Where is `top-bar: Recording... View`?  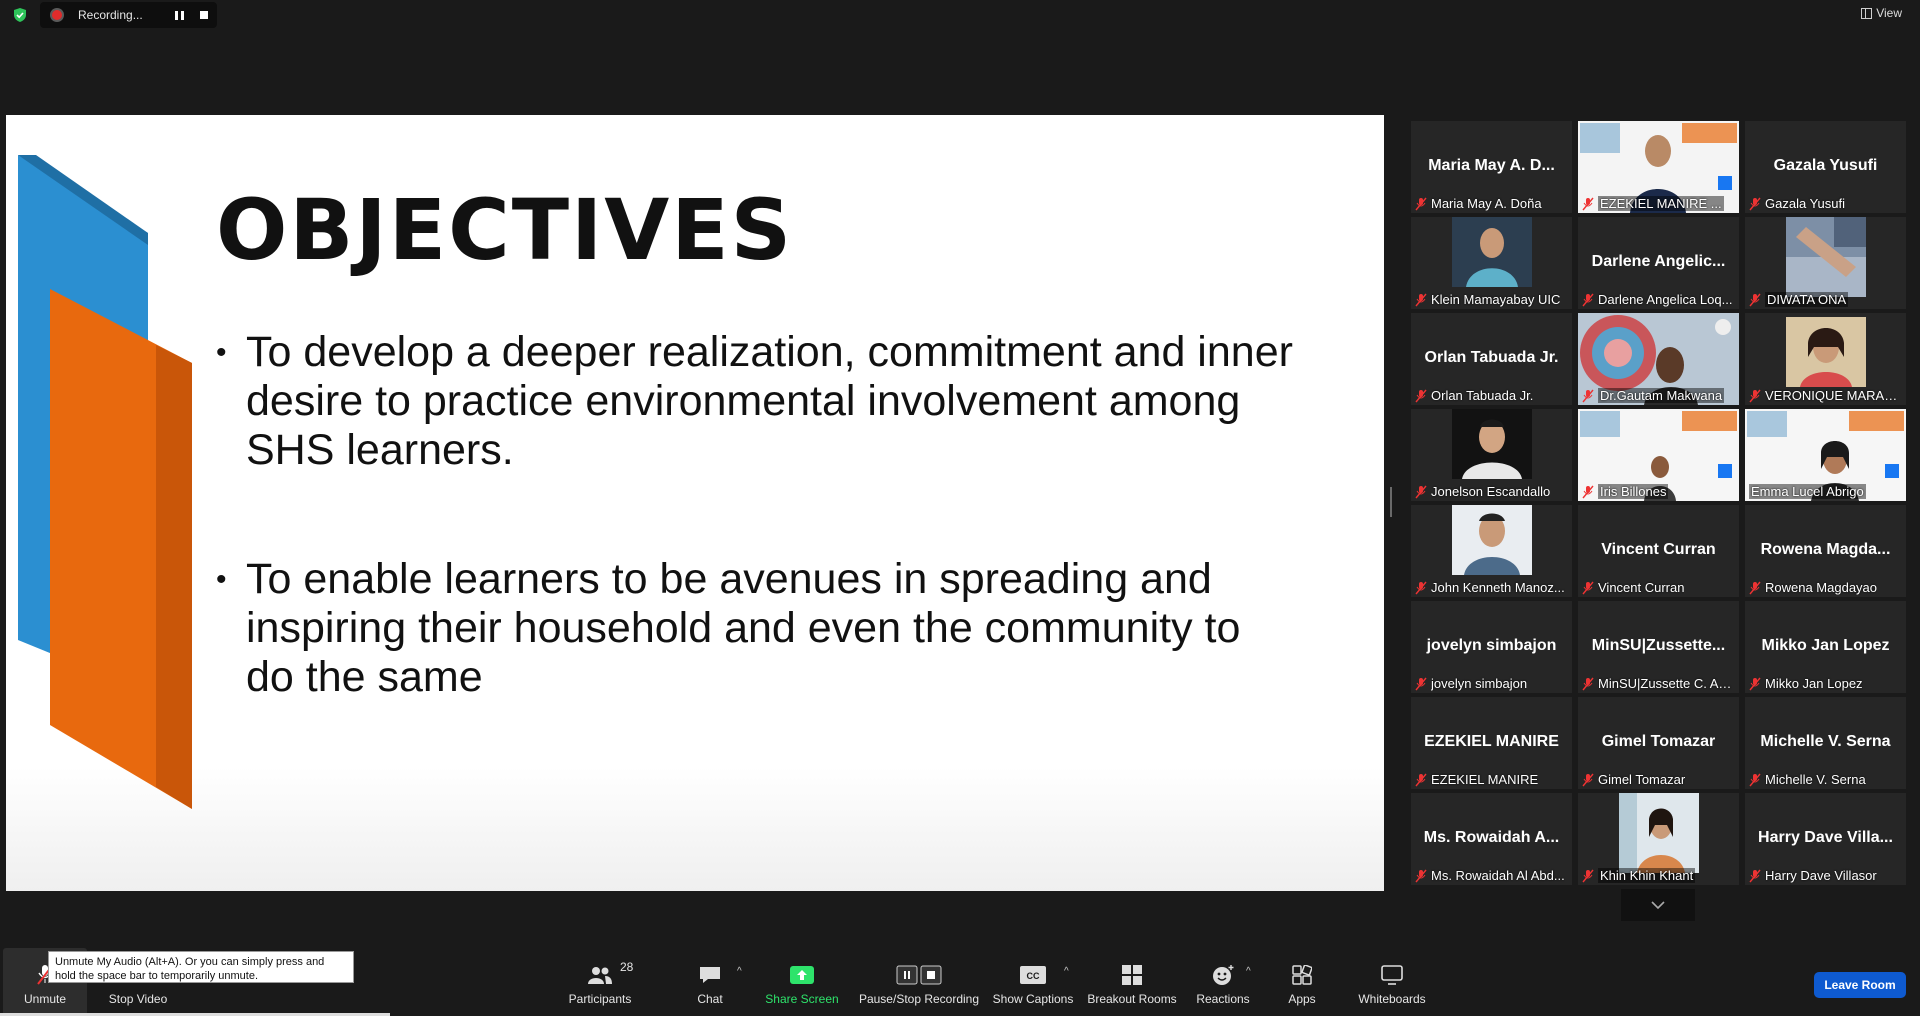 top-bar: Recording... View is located at coordinates (960, 15).